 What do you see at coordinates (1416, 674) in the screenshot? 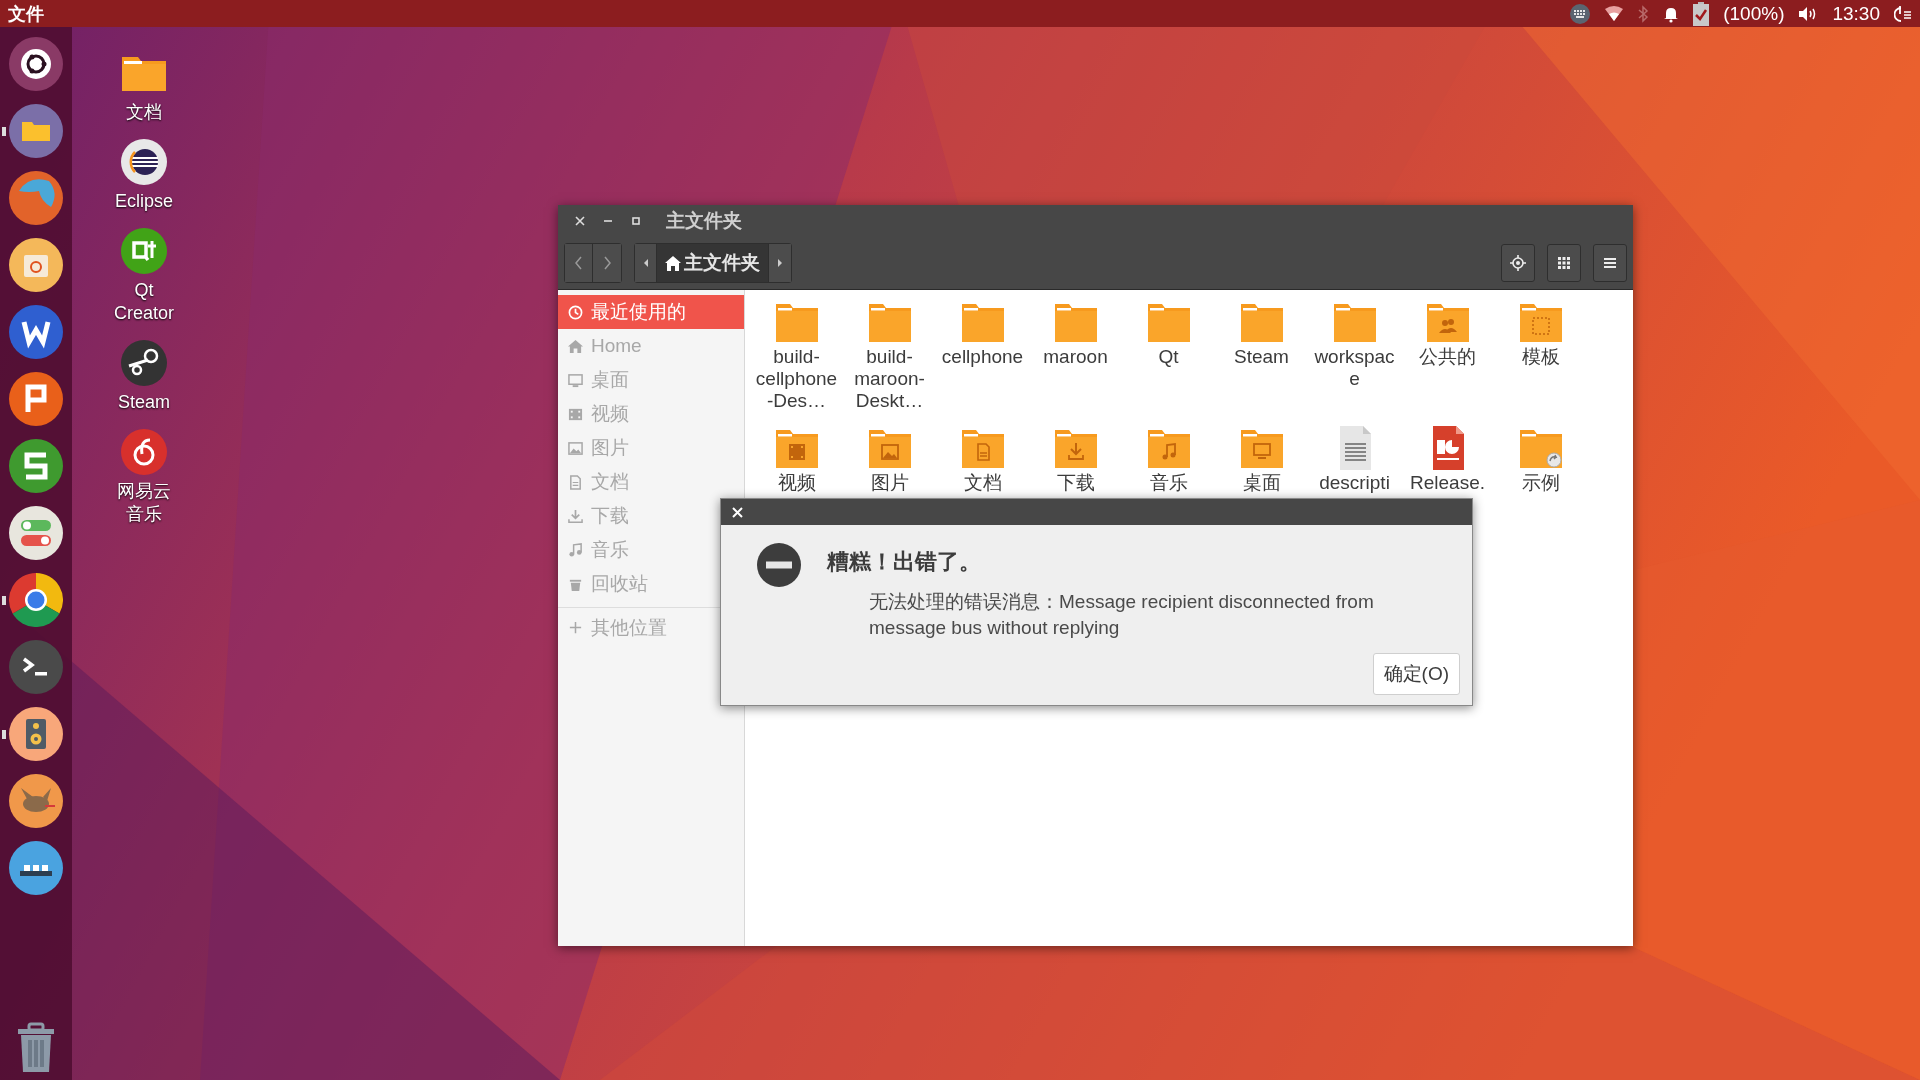
I see `ok-button: 确定(O)` at bounding box center [1416, 674].